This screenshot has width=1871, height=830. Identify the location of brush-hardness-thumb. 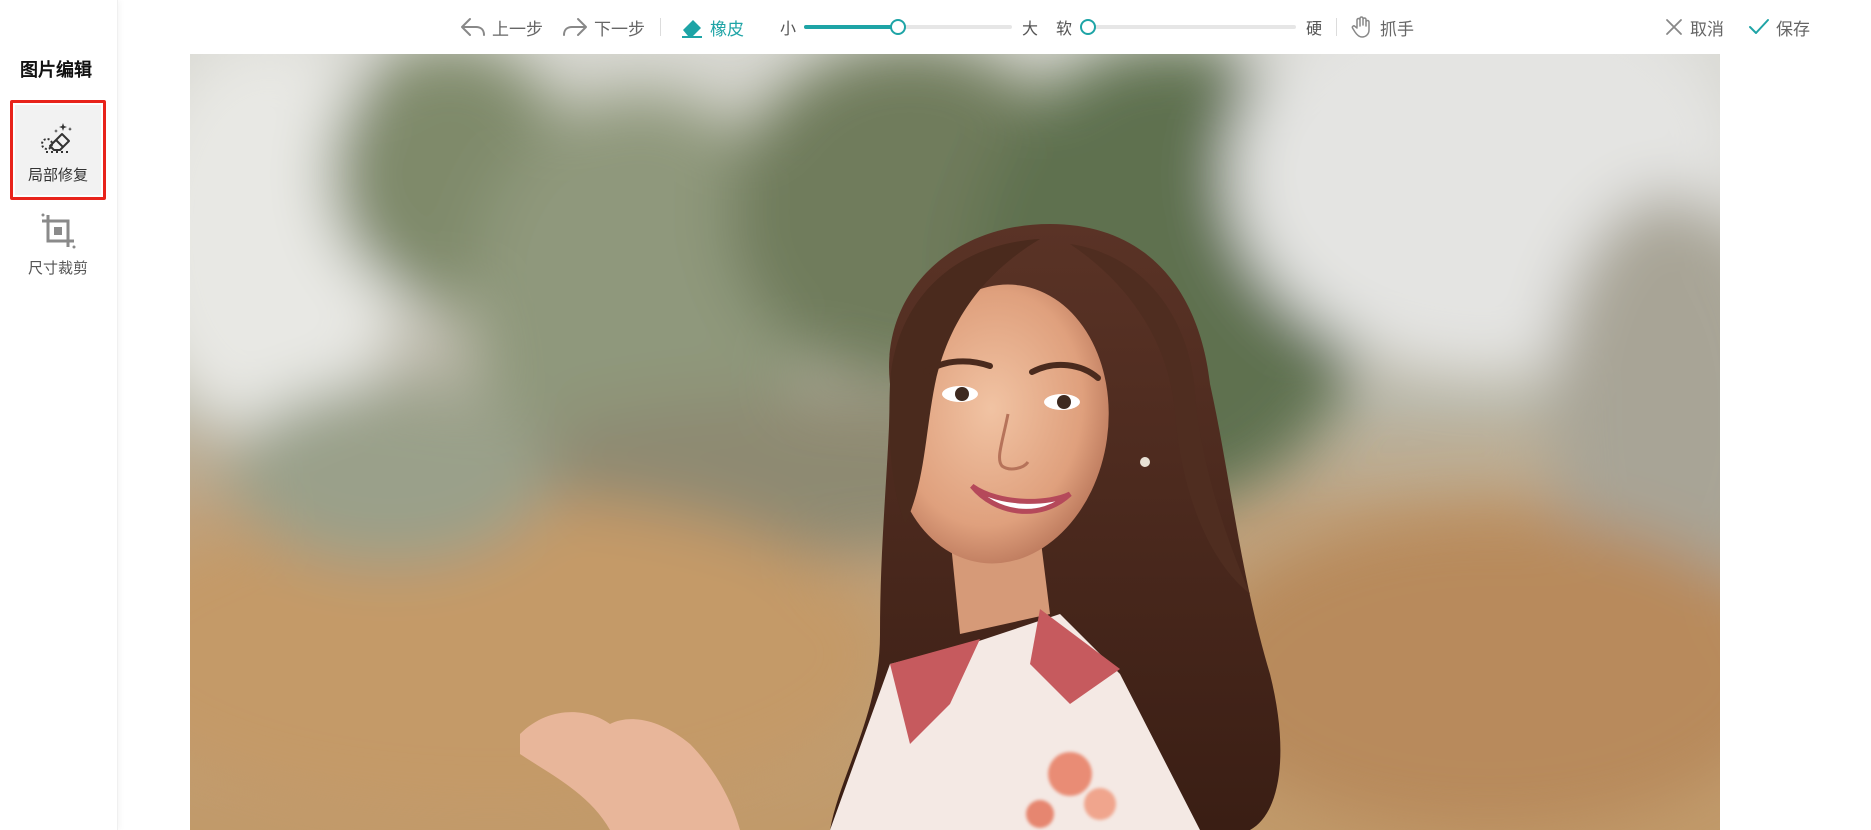
(1088, 27).